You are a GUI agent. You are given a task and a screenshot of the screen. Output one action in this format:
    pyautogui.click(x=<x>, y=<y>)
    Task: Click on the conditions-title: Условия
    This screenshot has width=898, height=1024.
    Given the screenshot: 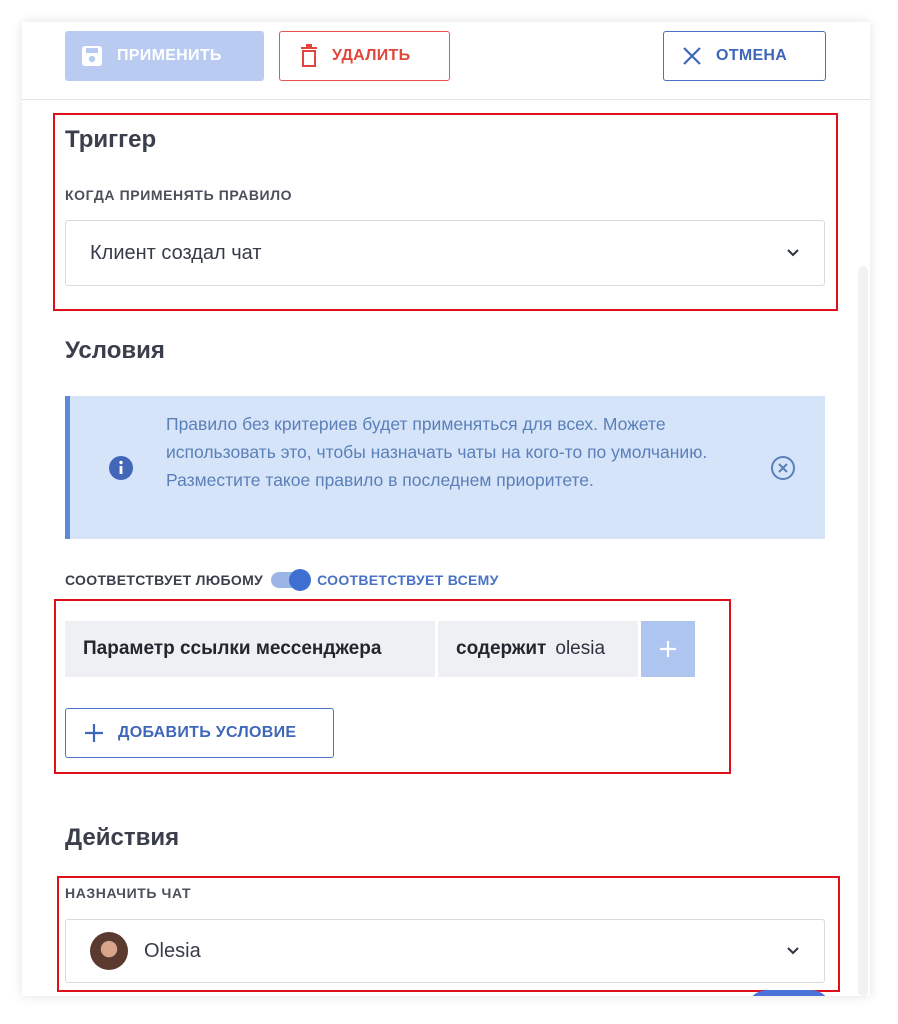 What is the action you would take?
    pyautogui.click(x=115, y=350)
    